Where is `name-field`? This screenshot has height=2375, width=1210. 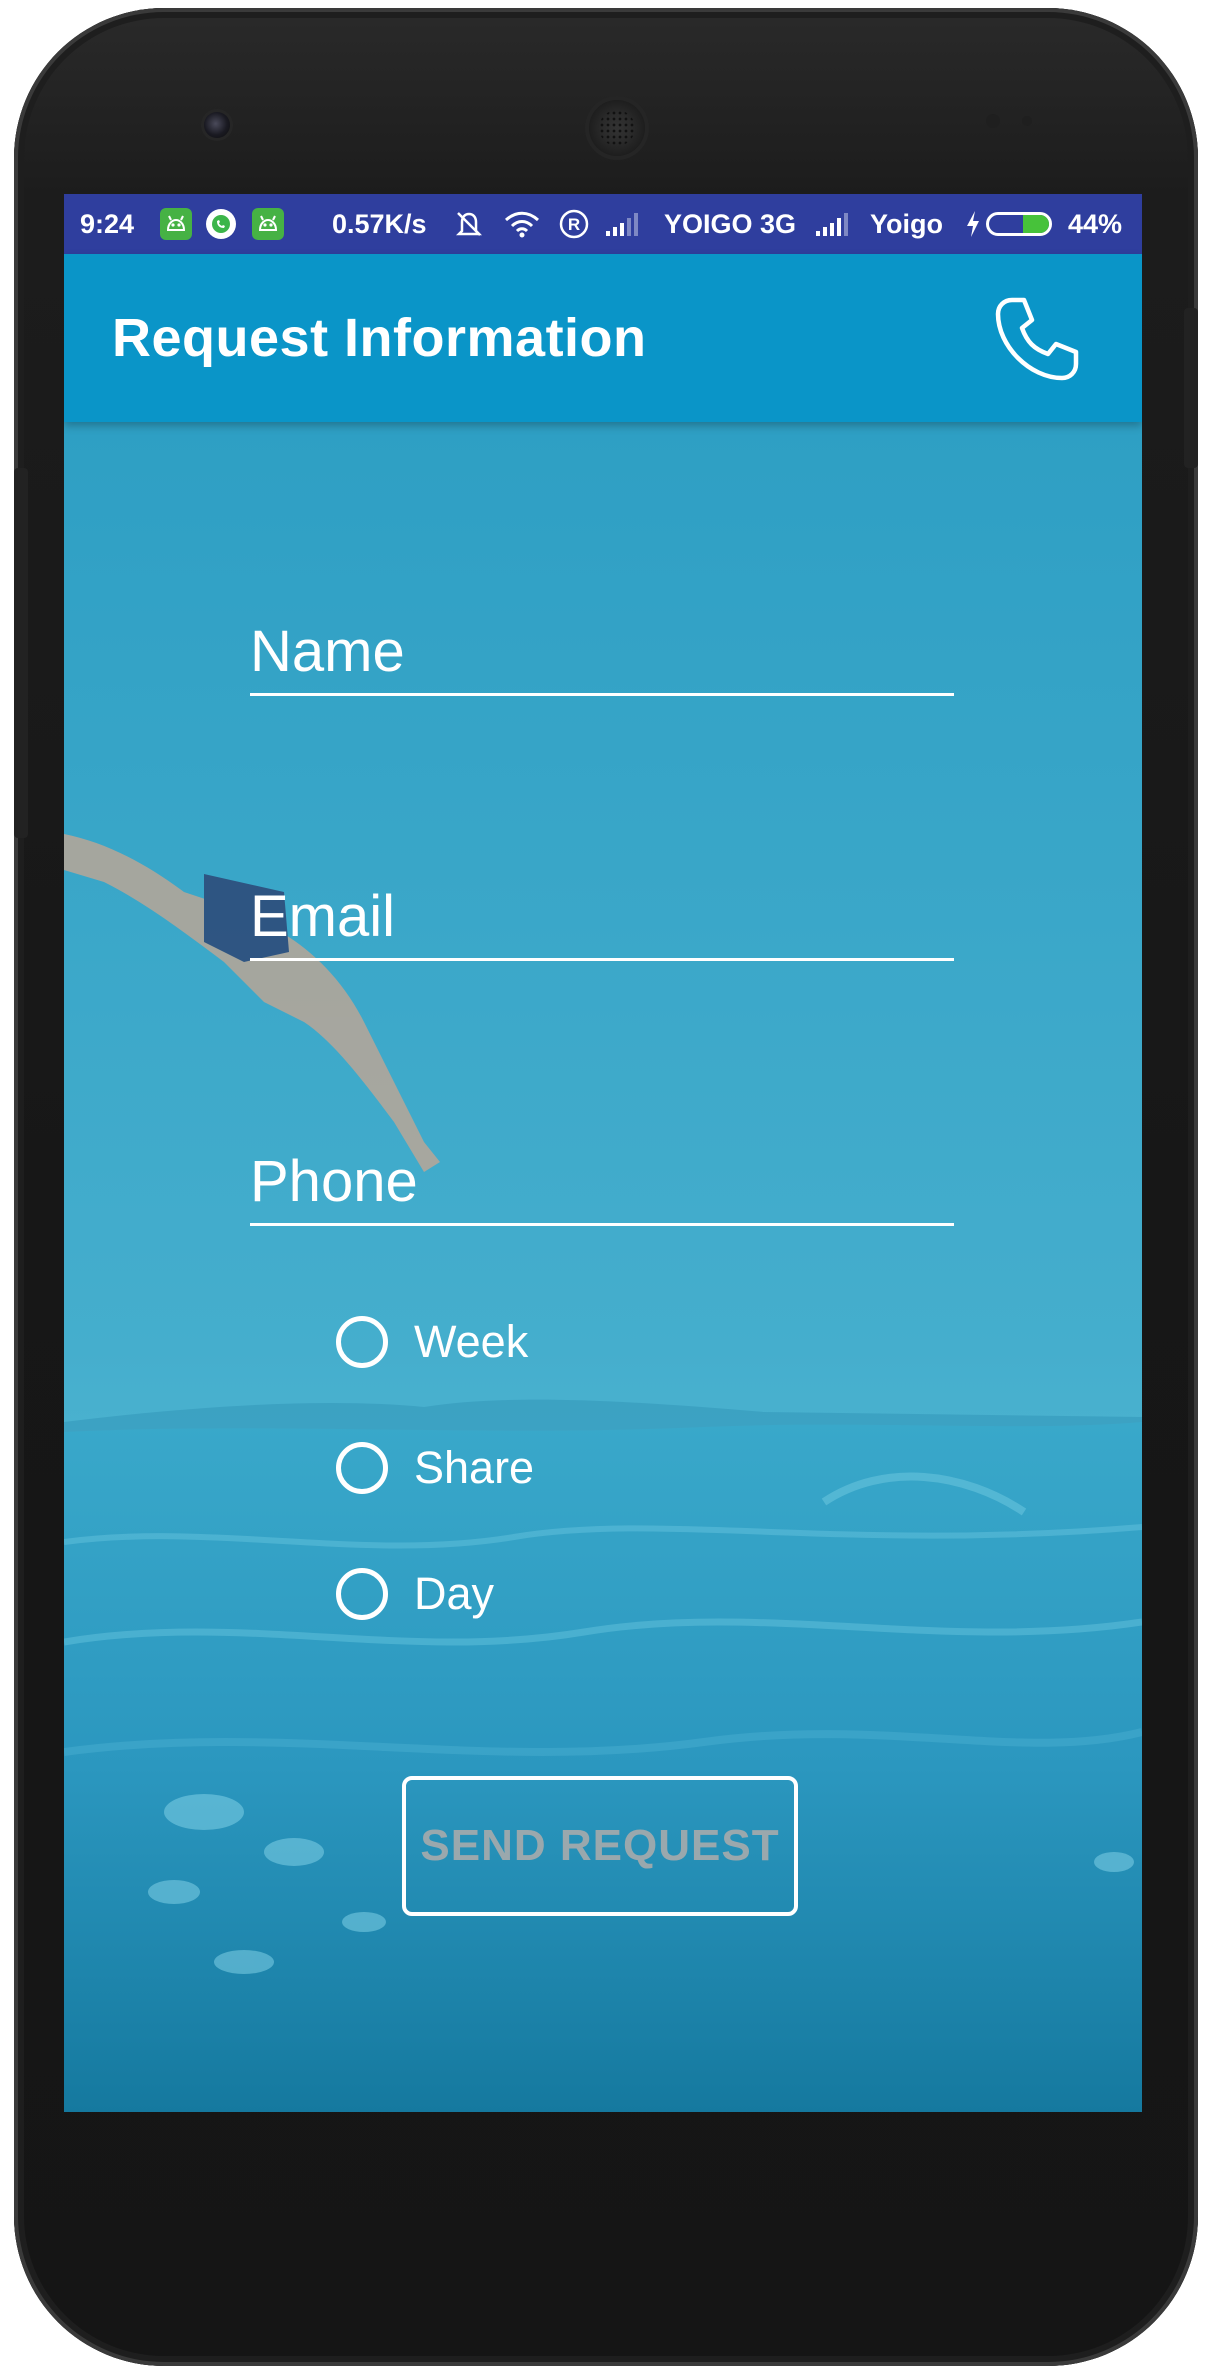
name-field is located at coordinates (602, 646).